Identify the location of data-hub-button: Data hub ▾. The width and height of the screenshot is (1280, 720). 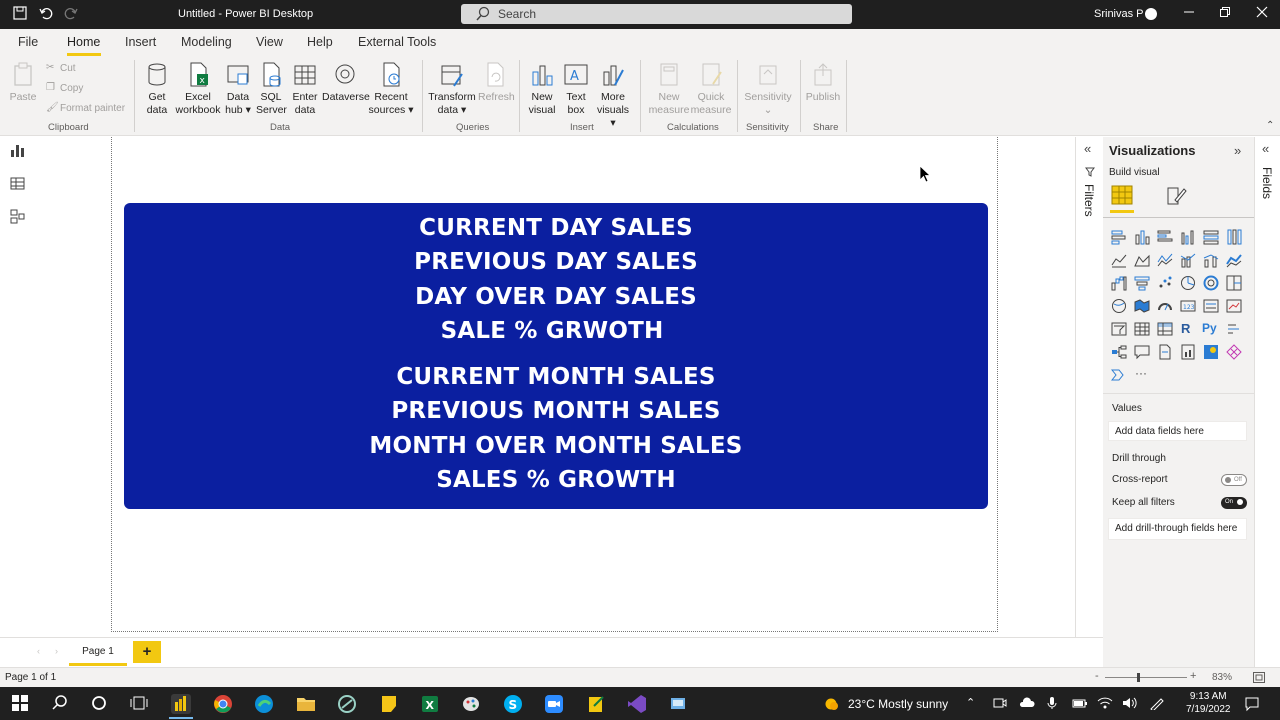
(238, 89).